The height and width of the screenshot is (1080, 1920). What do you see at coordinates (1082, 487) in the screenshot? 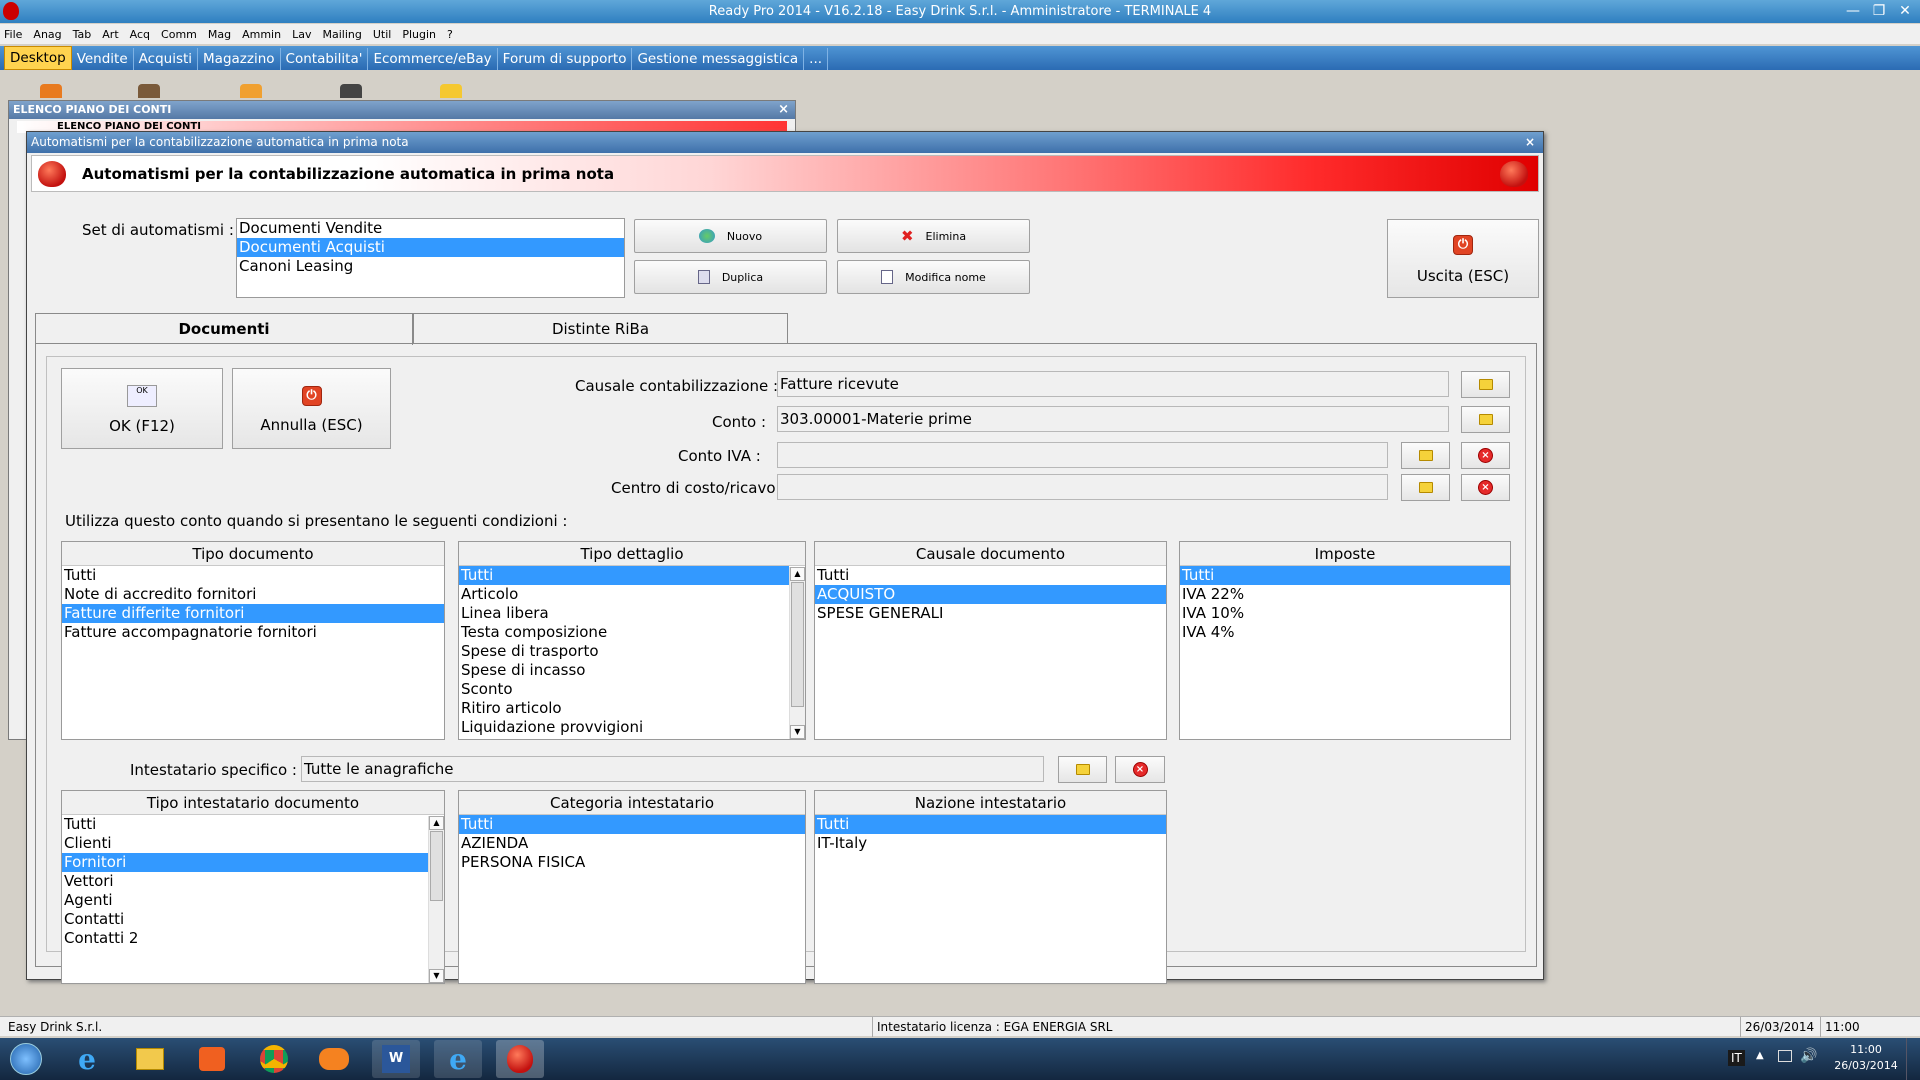
I see `centro-field` at bounding box center [1082, 487].